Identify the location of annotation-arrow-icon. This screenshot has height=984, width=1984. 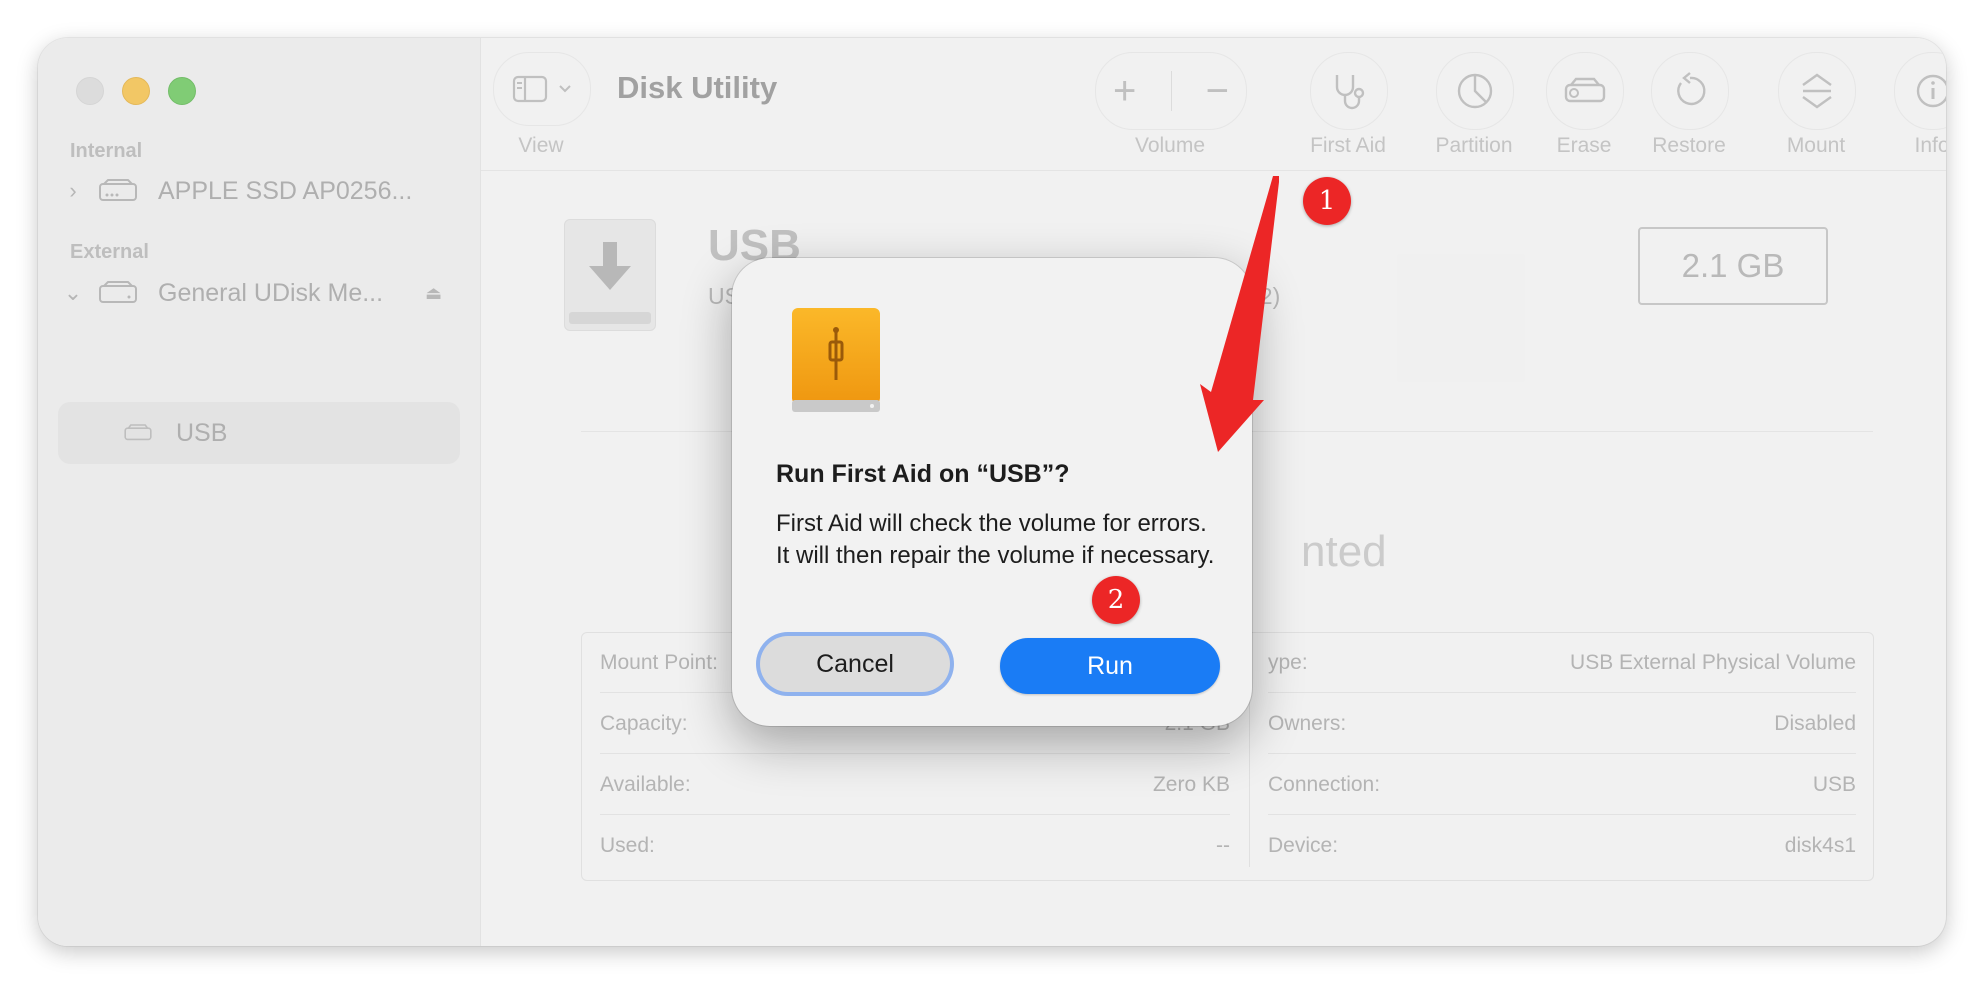
(1239, 314).